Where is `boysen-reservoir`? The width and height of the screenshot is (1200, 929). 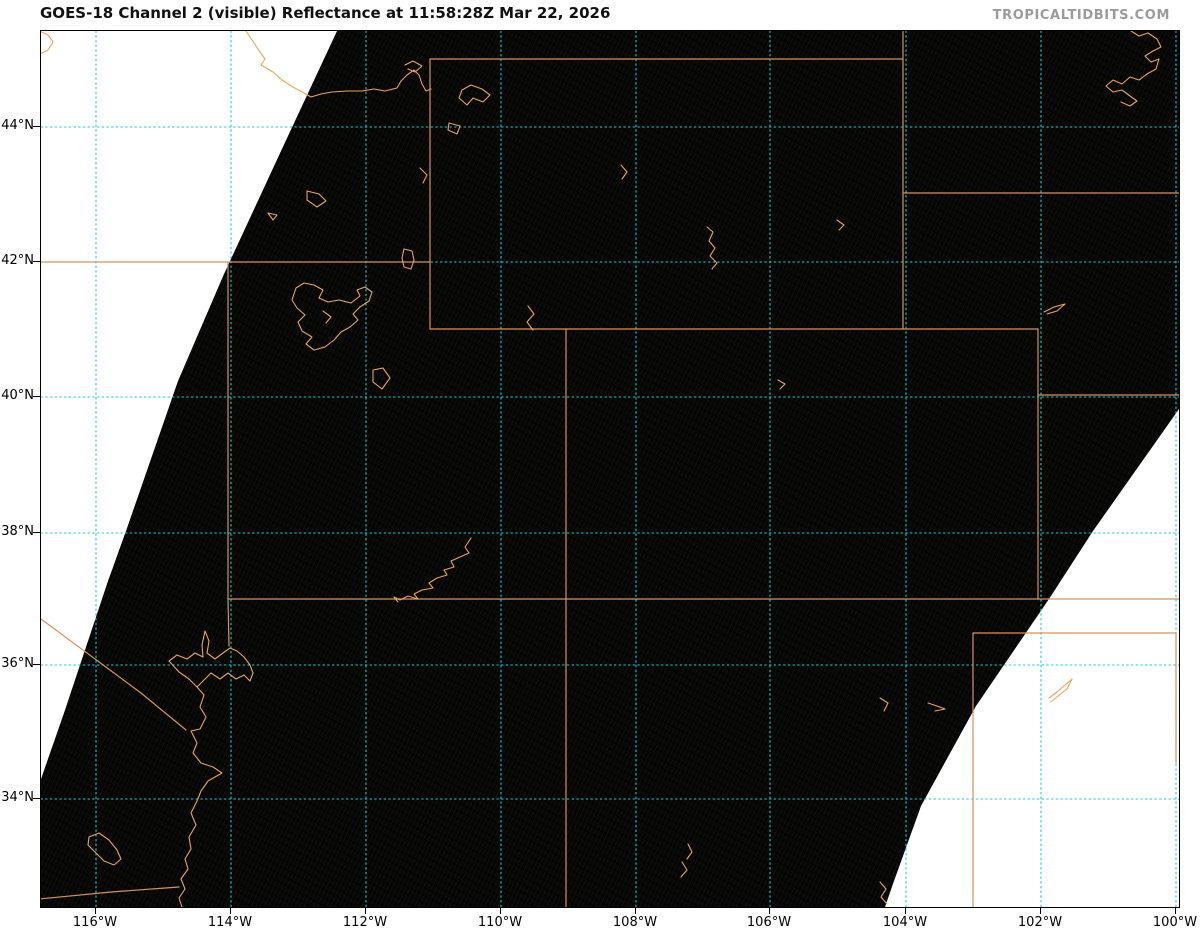
boysen-reservoir is located at coordinates (624, 172).